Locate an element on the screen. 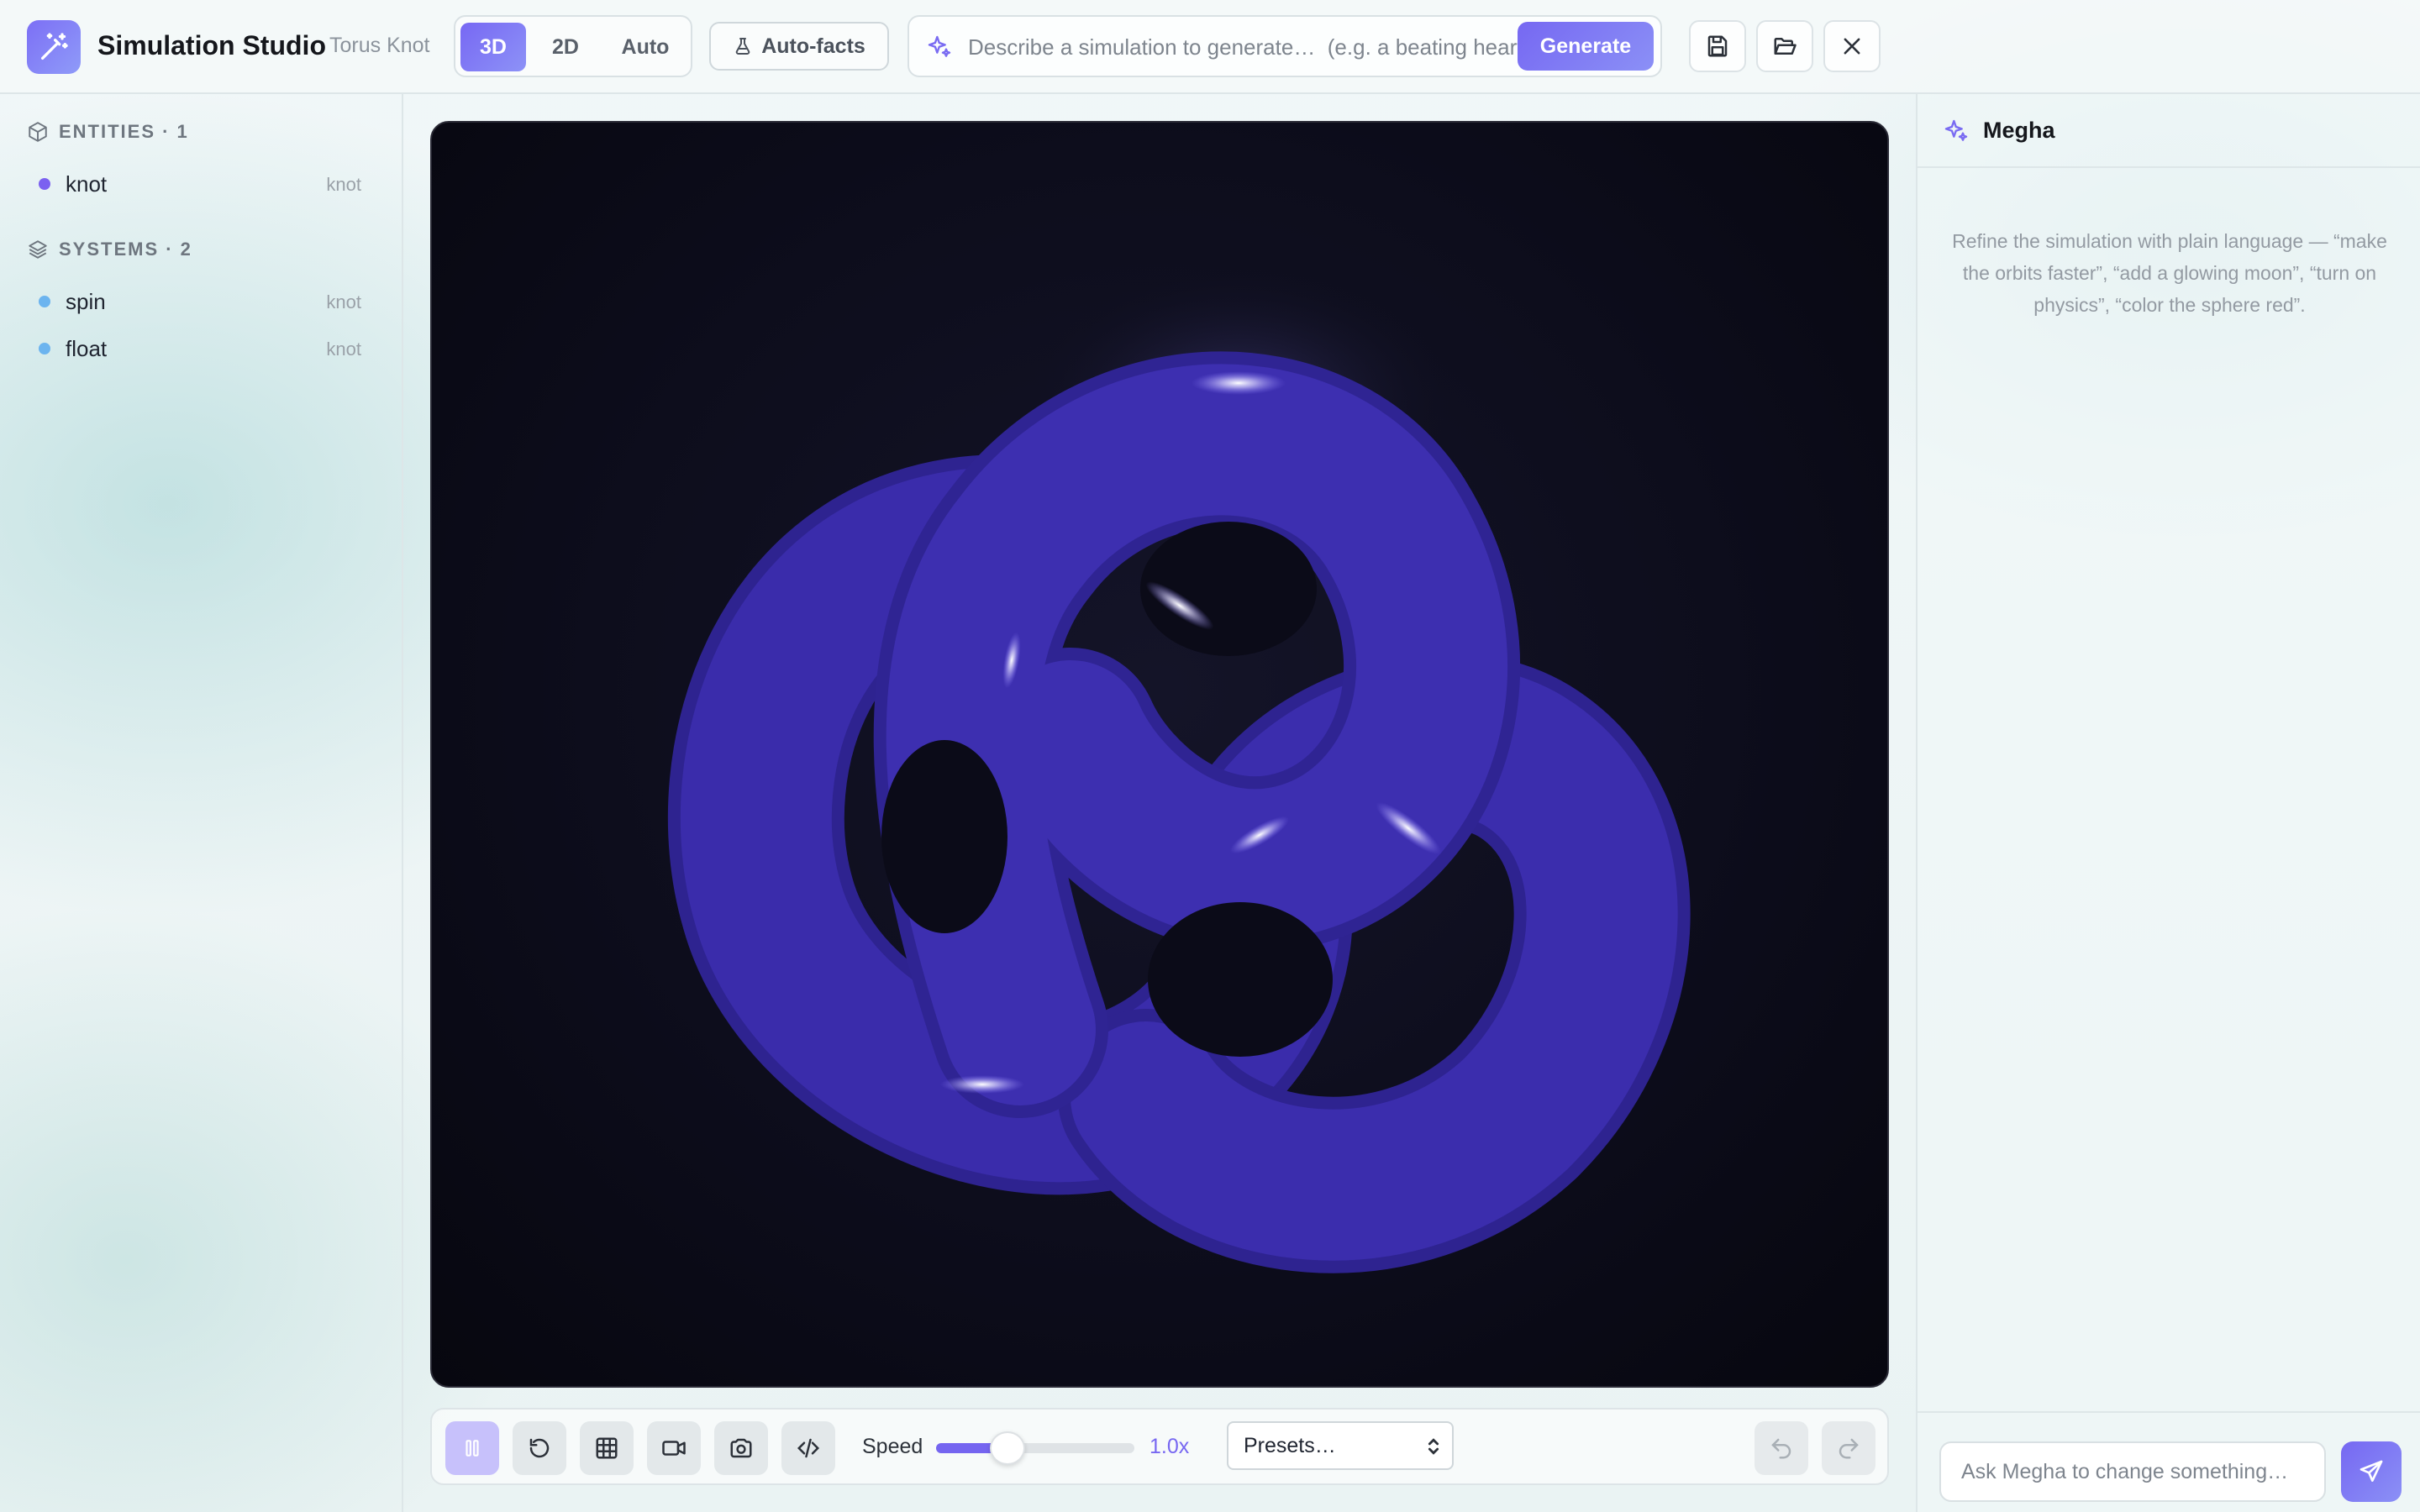  close-button is located at coordinates (1852, 46).